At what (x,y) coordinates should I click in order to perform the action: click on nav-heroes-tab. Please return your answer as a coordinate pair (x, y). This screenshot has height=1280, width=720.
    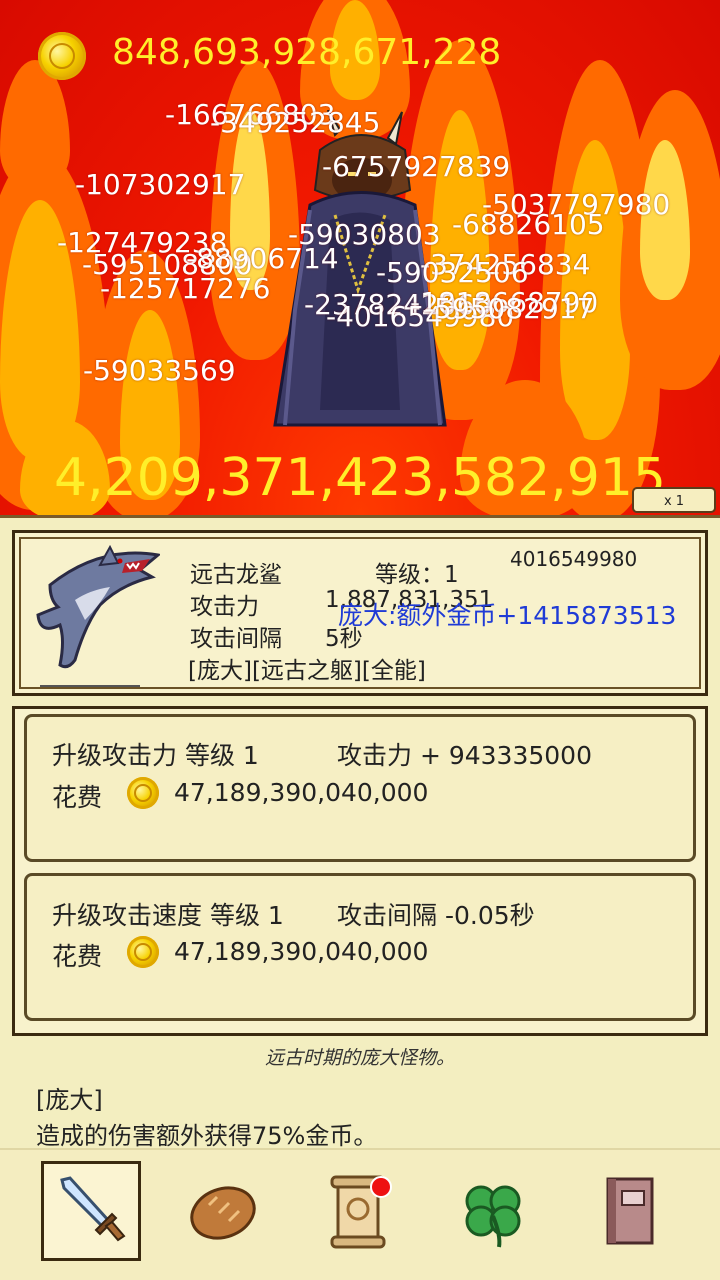
    Looking at the image, I should click on (91, 1211).